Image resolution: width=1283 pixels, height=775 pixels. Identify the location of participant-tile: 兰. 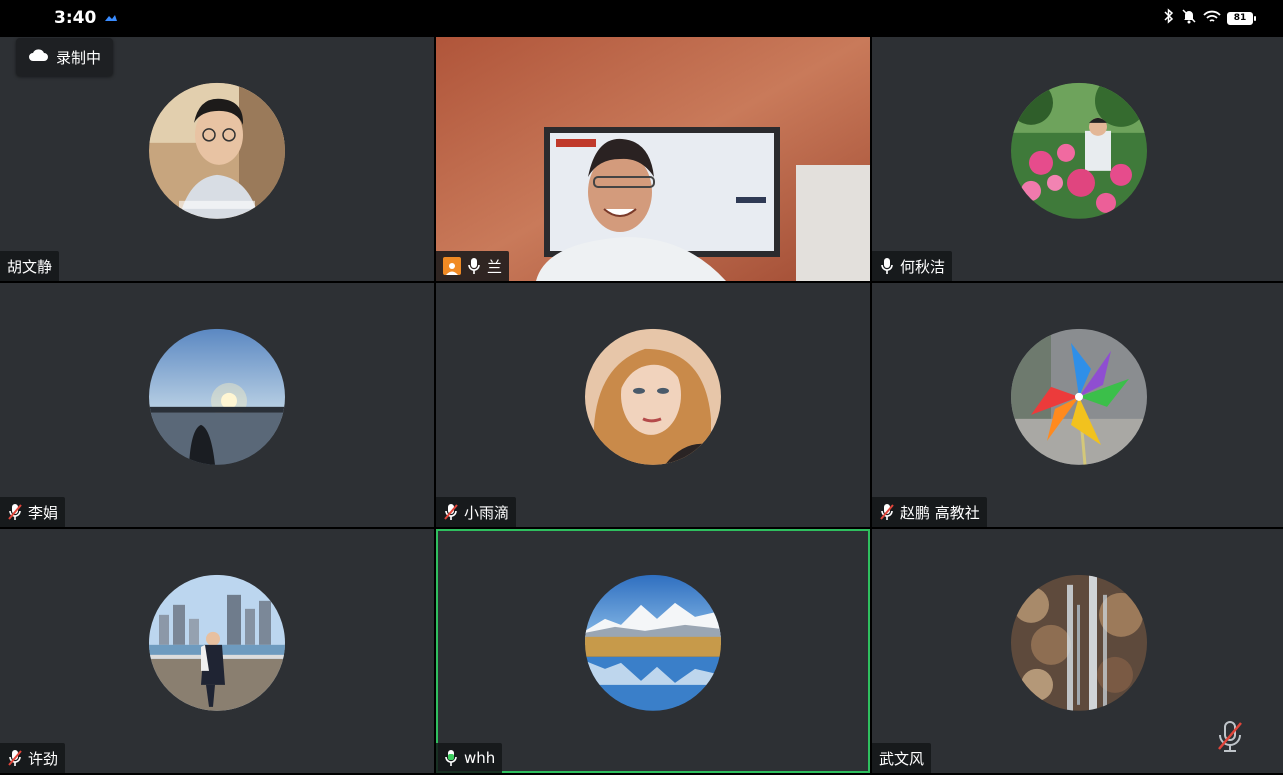
(653, 159).